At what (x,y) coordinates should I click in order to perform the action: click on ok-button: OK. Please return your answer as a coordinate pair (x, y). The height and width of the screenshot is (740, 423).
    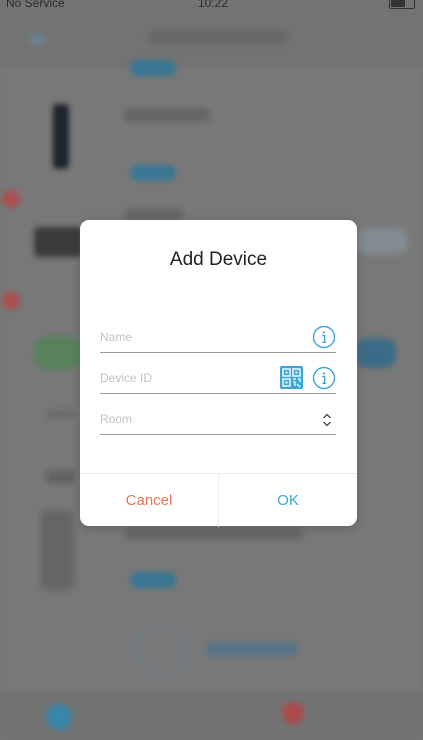
    Looking at the image, I should click on (288, 500).